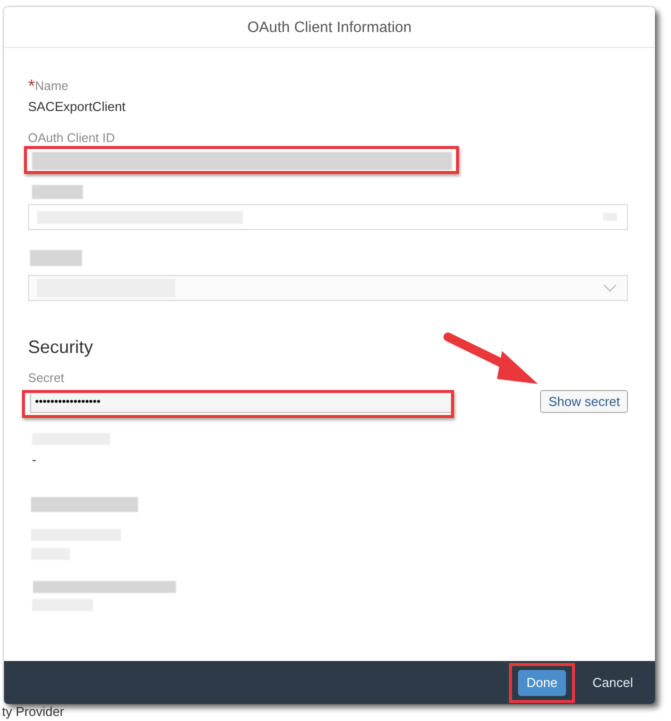 This screenshot has width=671, height=721. What do you see at coordinates (47, 378) in the screenshot?
I see `field-label: Secret` at bounding box center [47, 378].